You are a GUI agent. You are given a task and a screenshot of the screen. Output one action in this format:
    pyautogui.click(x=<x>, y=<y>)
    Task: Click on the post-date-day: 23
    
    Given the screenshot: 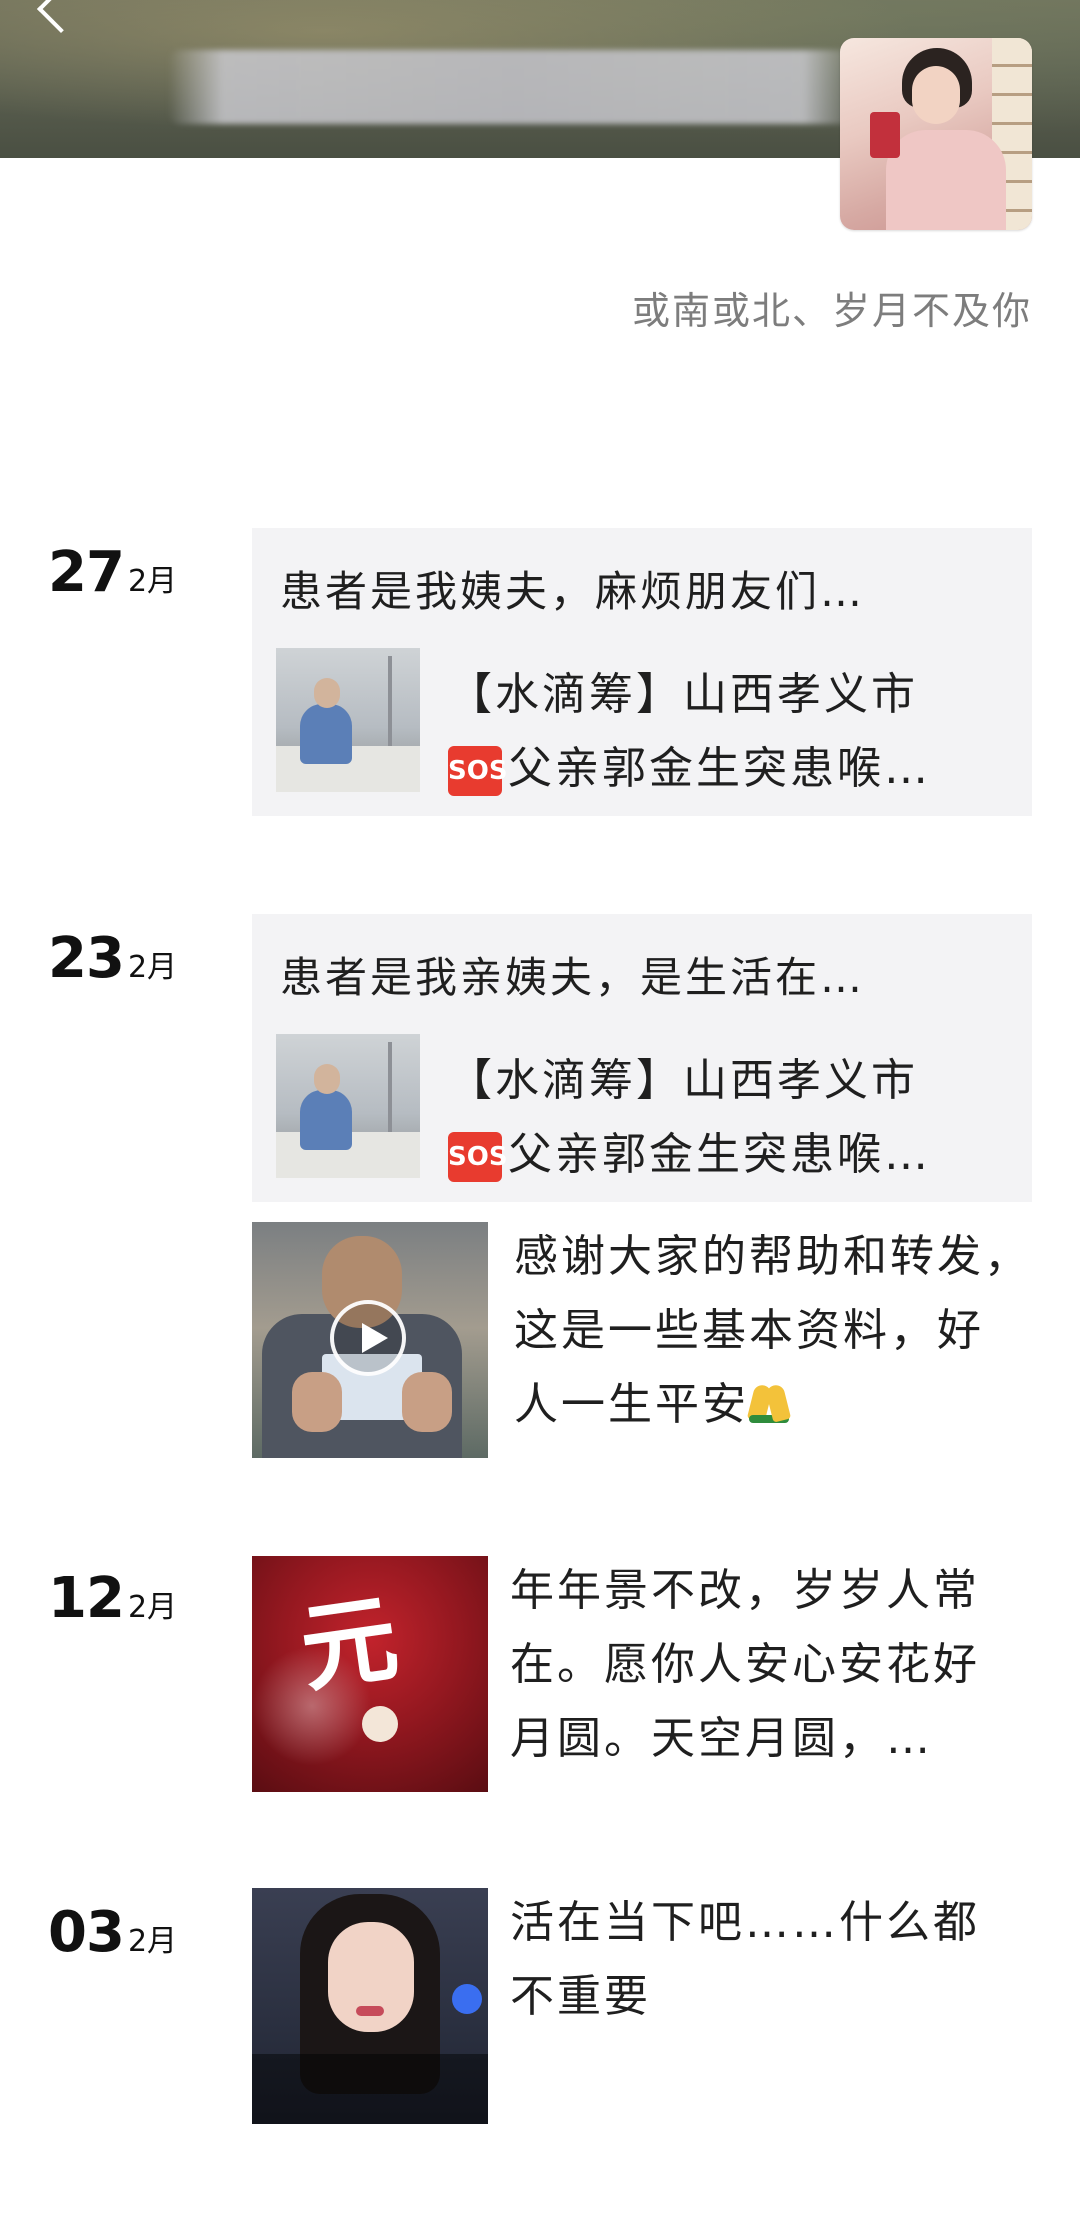 What is the action you would take?
    pyautogui.click(x=86, y=958)
    